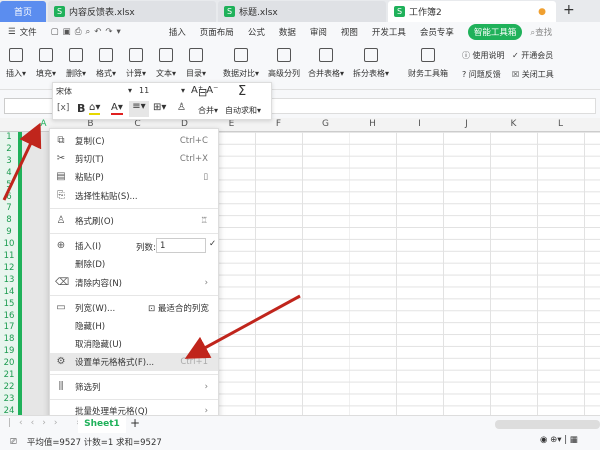 The height and width of the screenshot is (450, 600). What do you see at coordinates (22, 161) in the screenshot?
I see `arrow-to-column-a` at bounding box center [22, 161].